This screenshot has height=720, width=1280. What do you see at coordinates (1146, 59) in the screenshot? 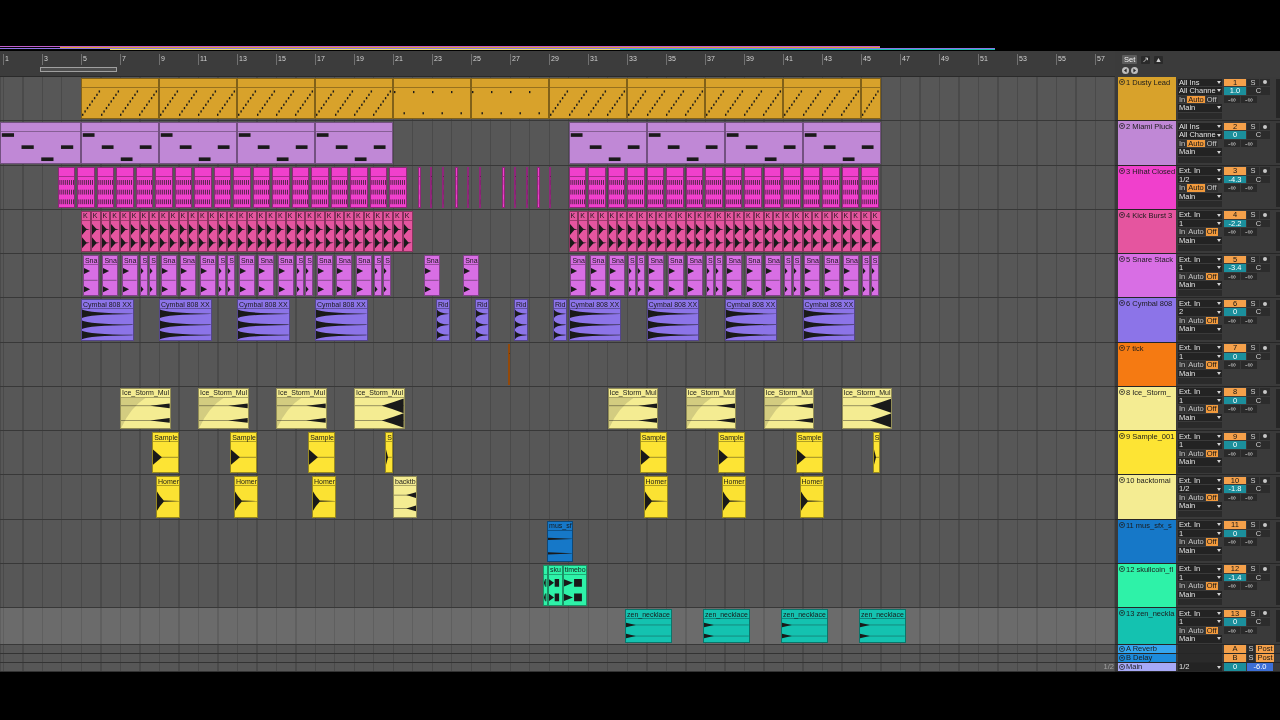
I see `diagonal-arrow-icon` at bounding box center [1146, 59].